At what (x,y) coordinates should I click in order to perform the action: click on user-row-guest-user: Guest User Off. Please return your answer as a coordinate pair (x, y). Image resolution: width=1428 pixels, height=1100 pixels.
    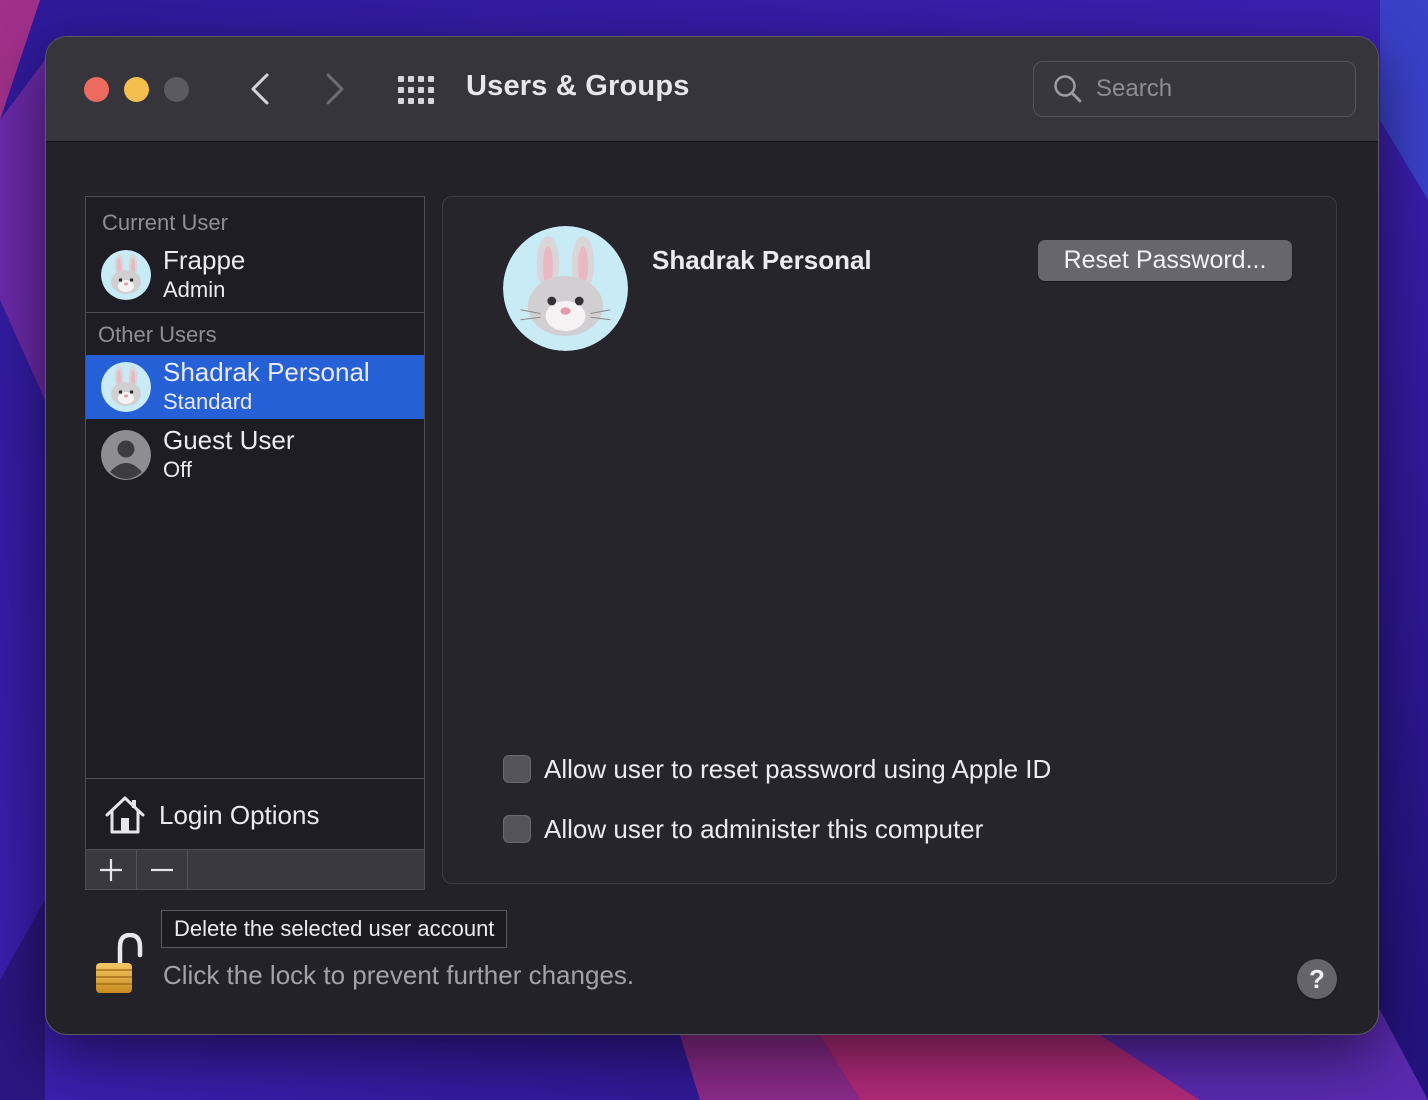
    Looking at the image, I should click on (255, 455).